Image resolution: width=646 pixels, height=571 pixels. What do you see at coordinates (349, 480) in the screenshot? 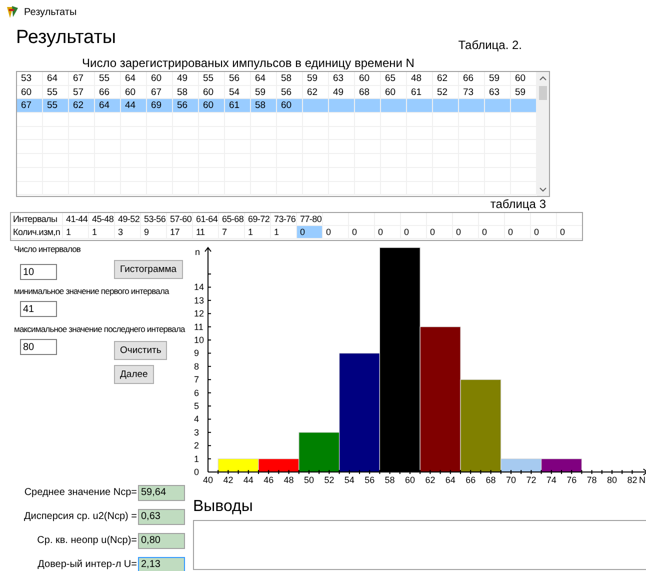
I see `axis-label: 54` at bounding box center [349, 480].